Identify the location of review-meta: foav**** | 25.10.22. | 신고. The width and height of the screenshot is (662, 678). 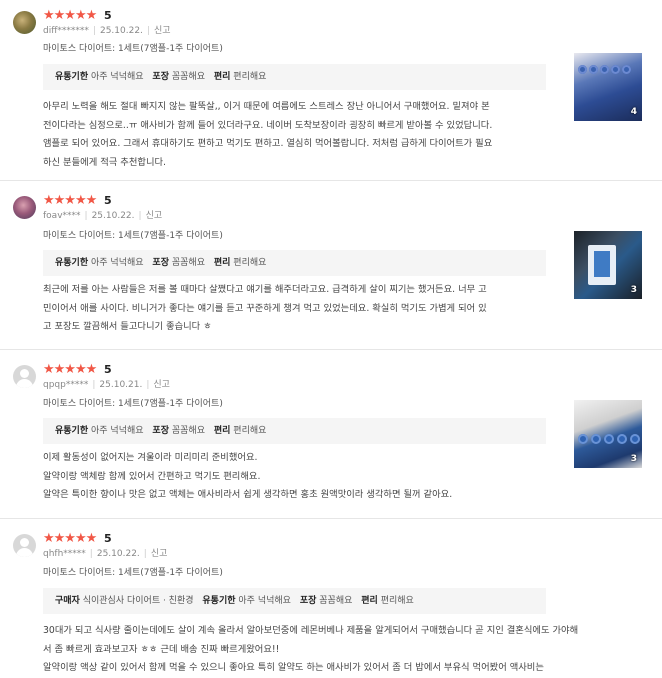
(103, 216).